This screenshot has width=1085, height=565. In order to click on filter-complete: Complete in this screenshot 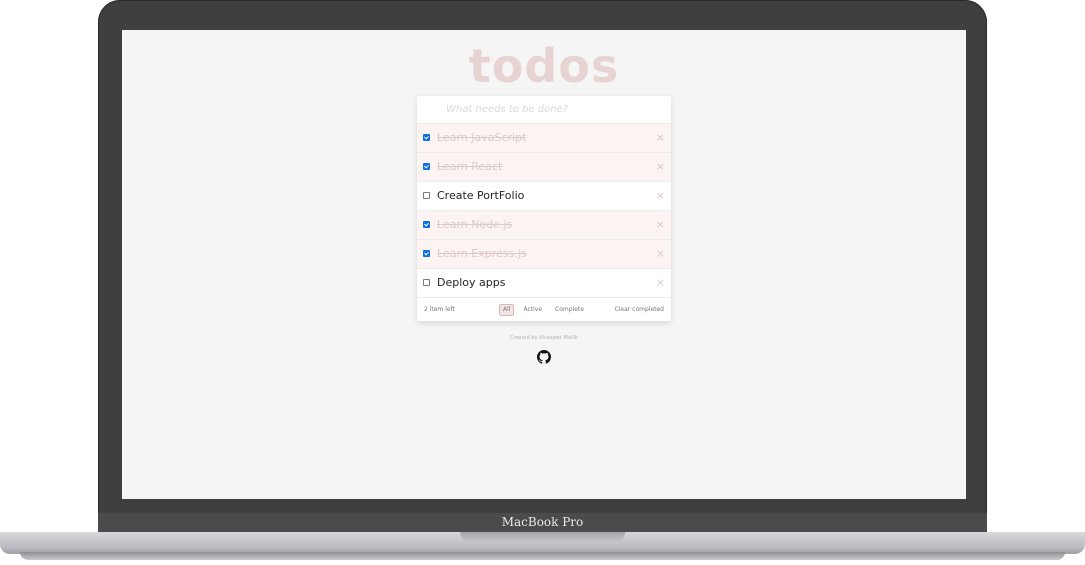, I will do `click(569, 310)`.